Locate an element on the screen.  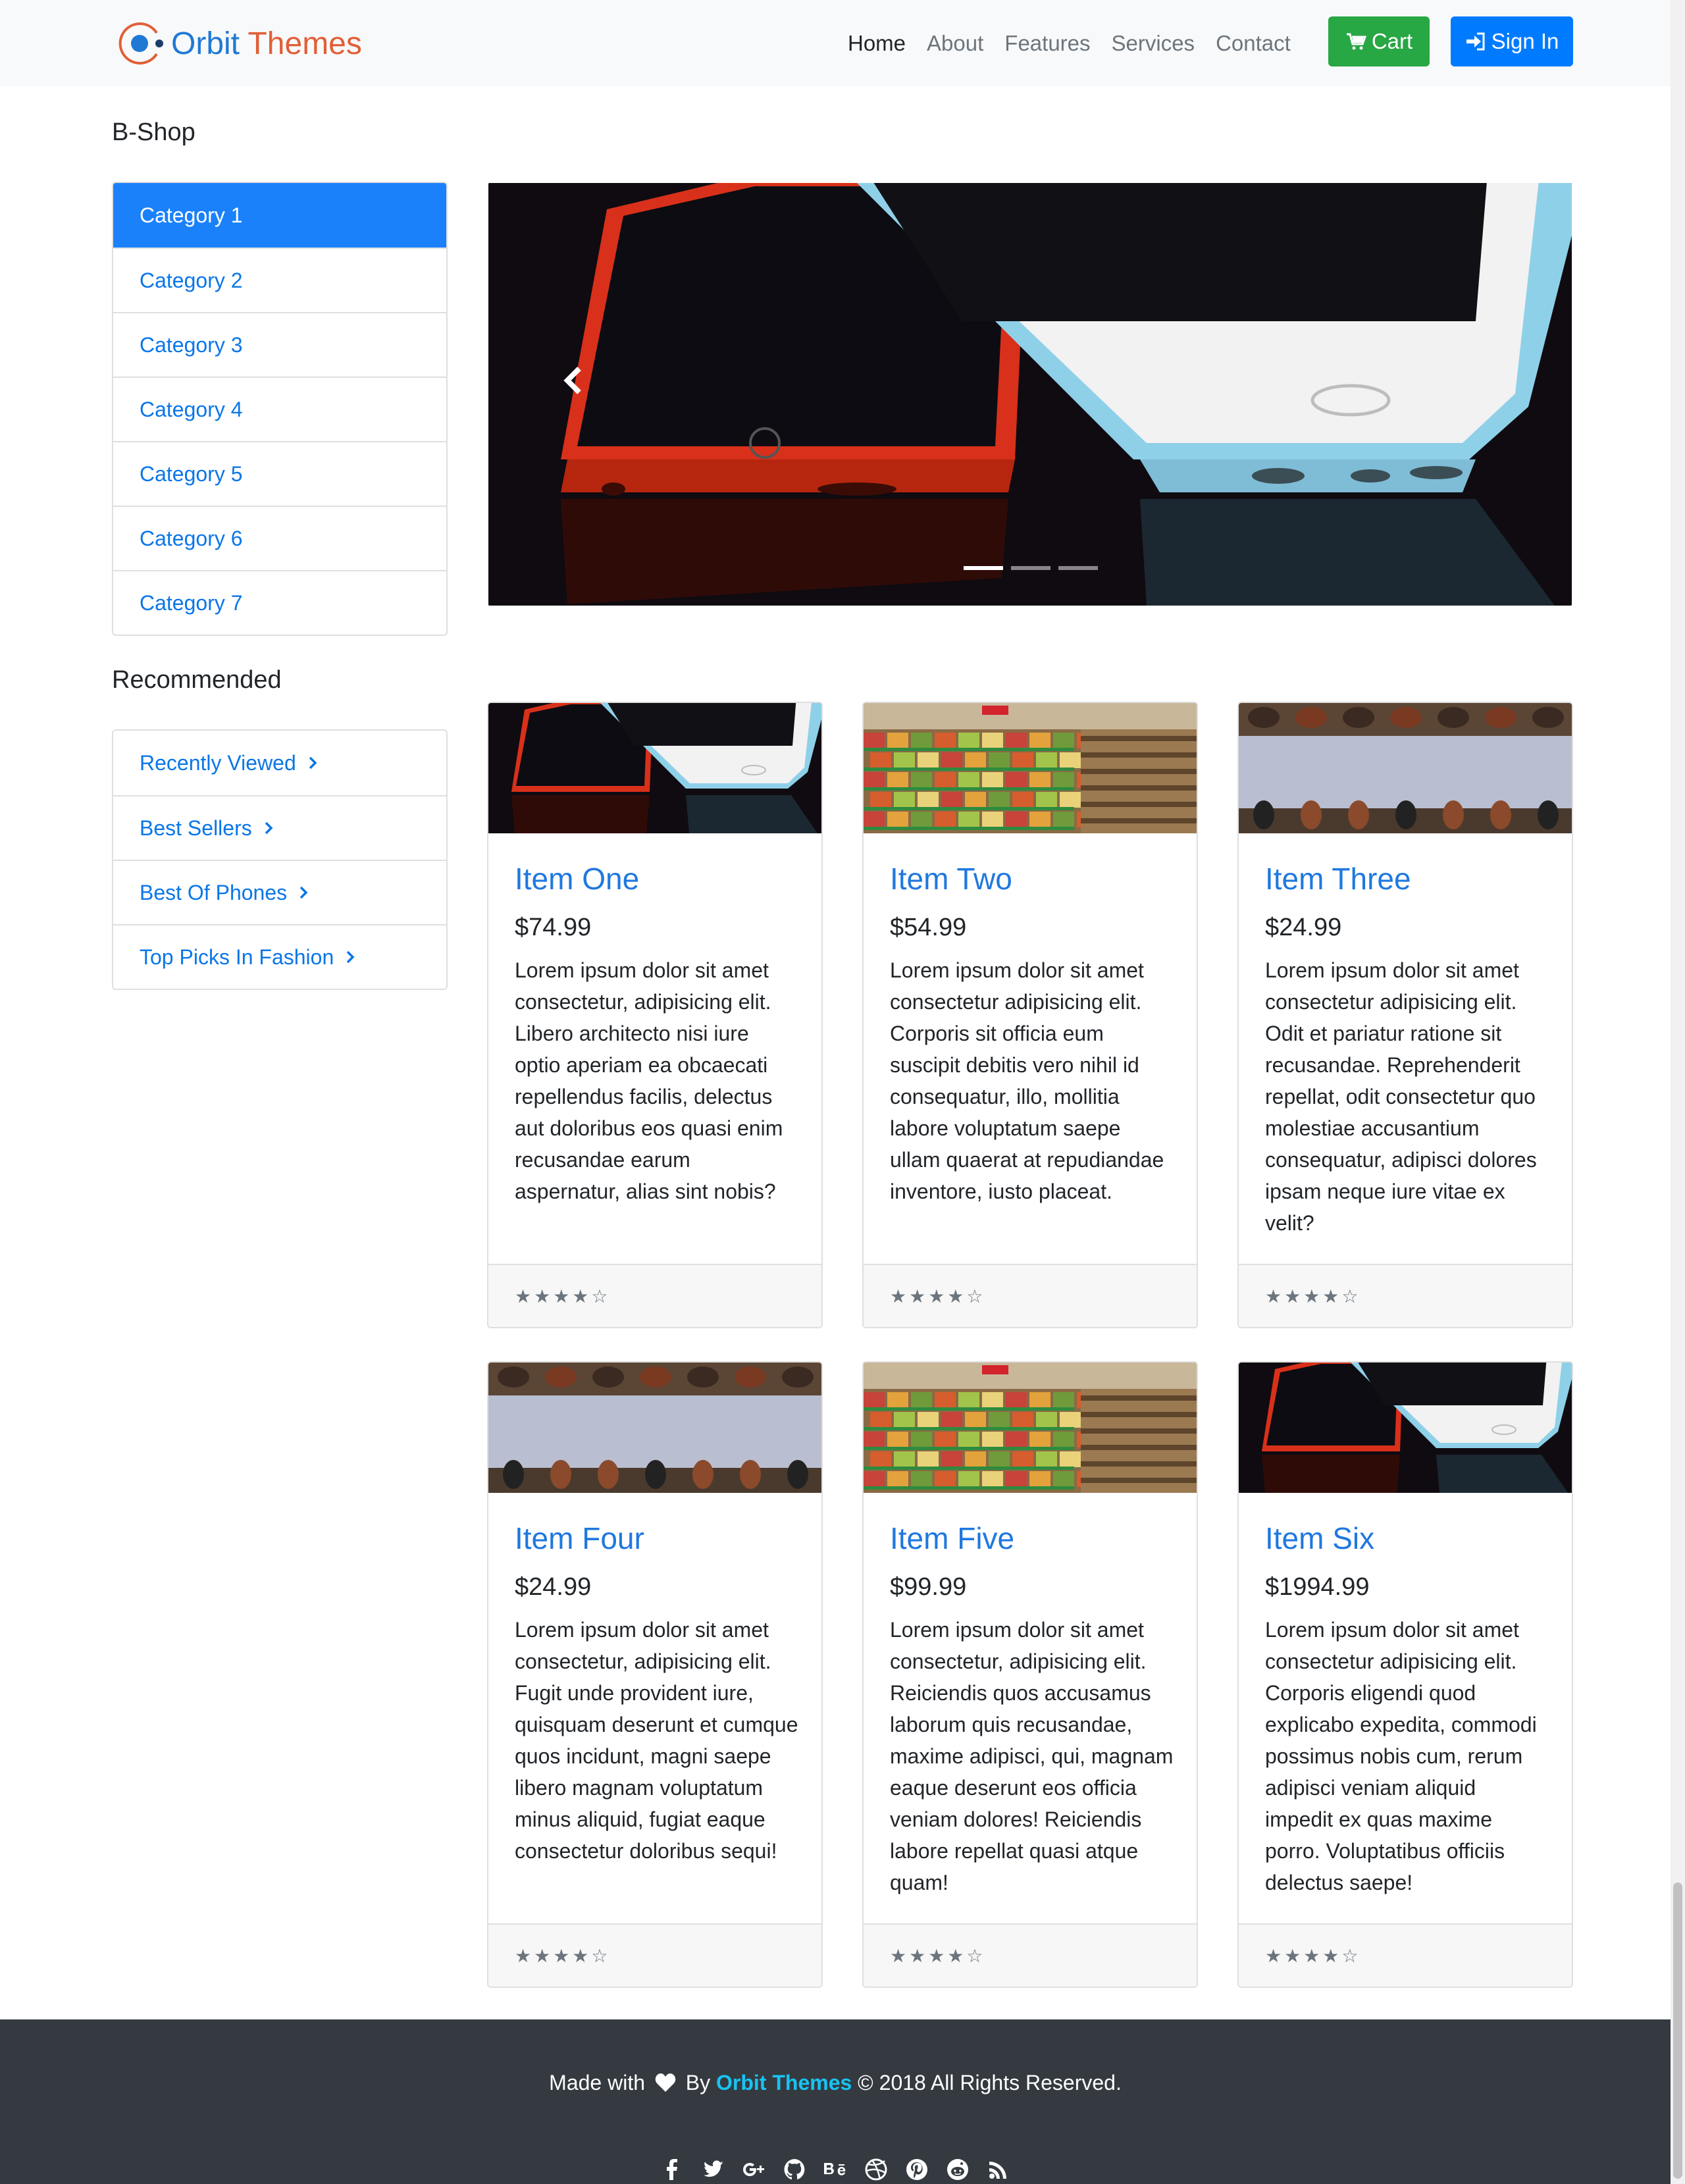
product-title-link: Item Three is located at coordinates (1338, 879).